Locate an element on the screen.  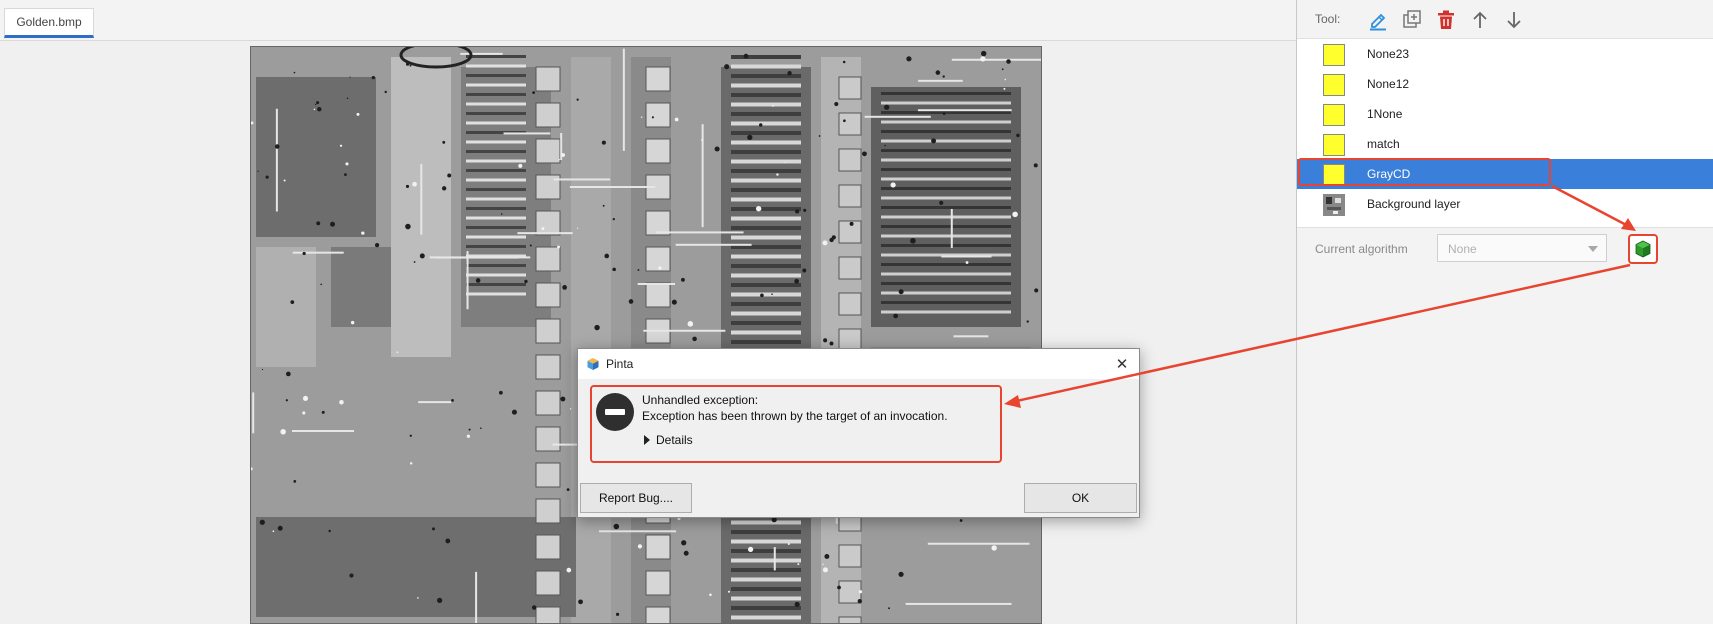
details-label: Details is located at coordinates (674, 440).